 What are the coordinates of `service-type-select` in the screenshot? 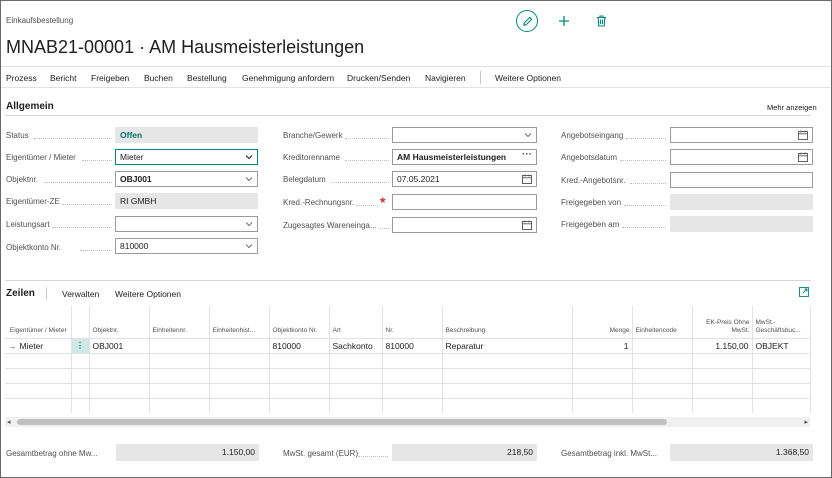 It's located at (186, 224).